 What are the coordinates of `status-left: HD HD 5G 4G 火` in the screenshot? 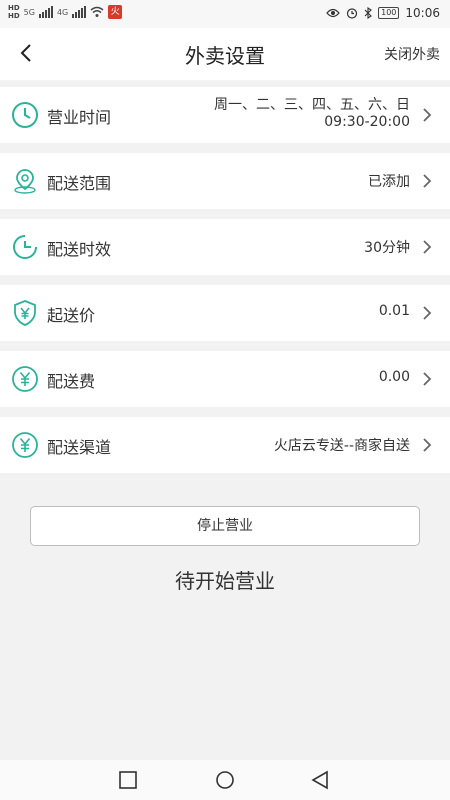 It's located at (65, 12).